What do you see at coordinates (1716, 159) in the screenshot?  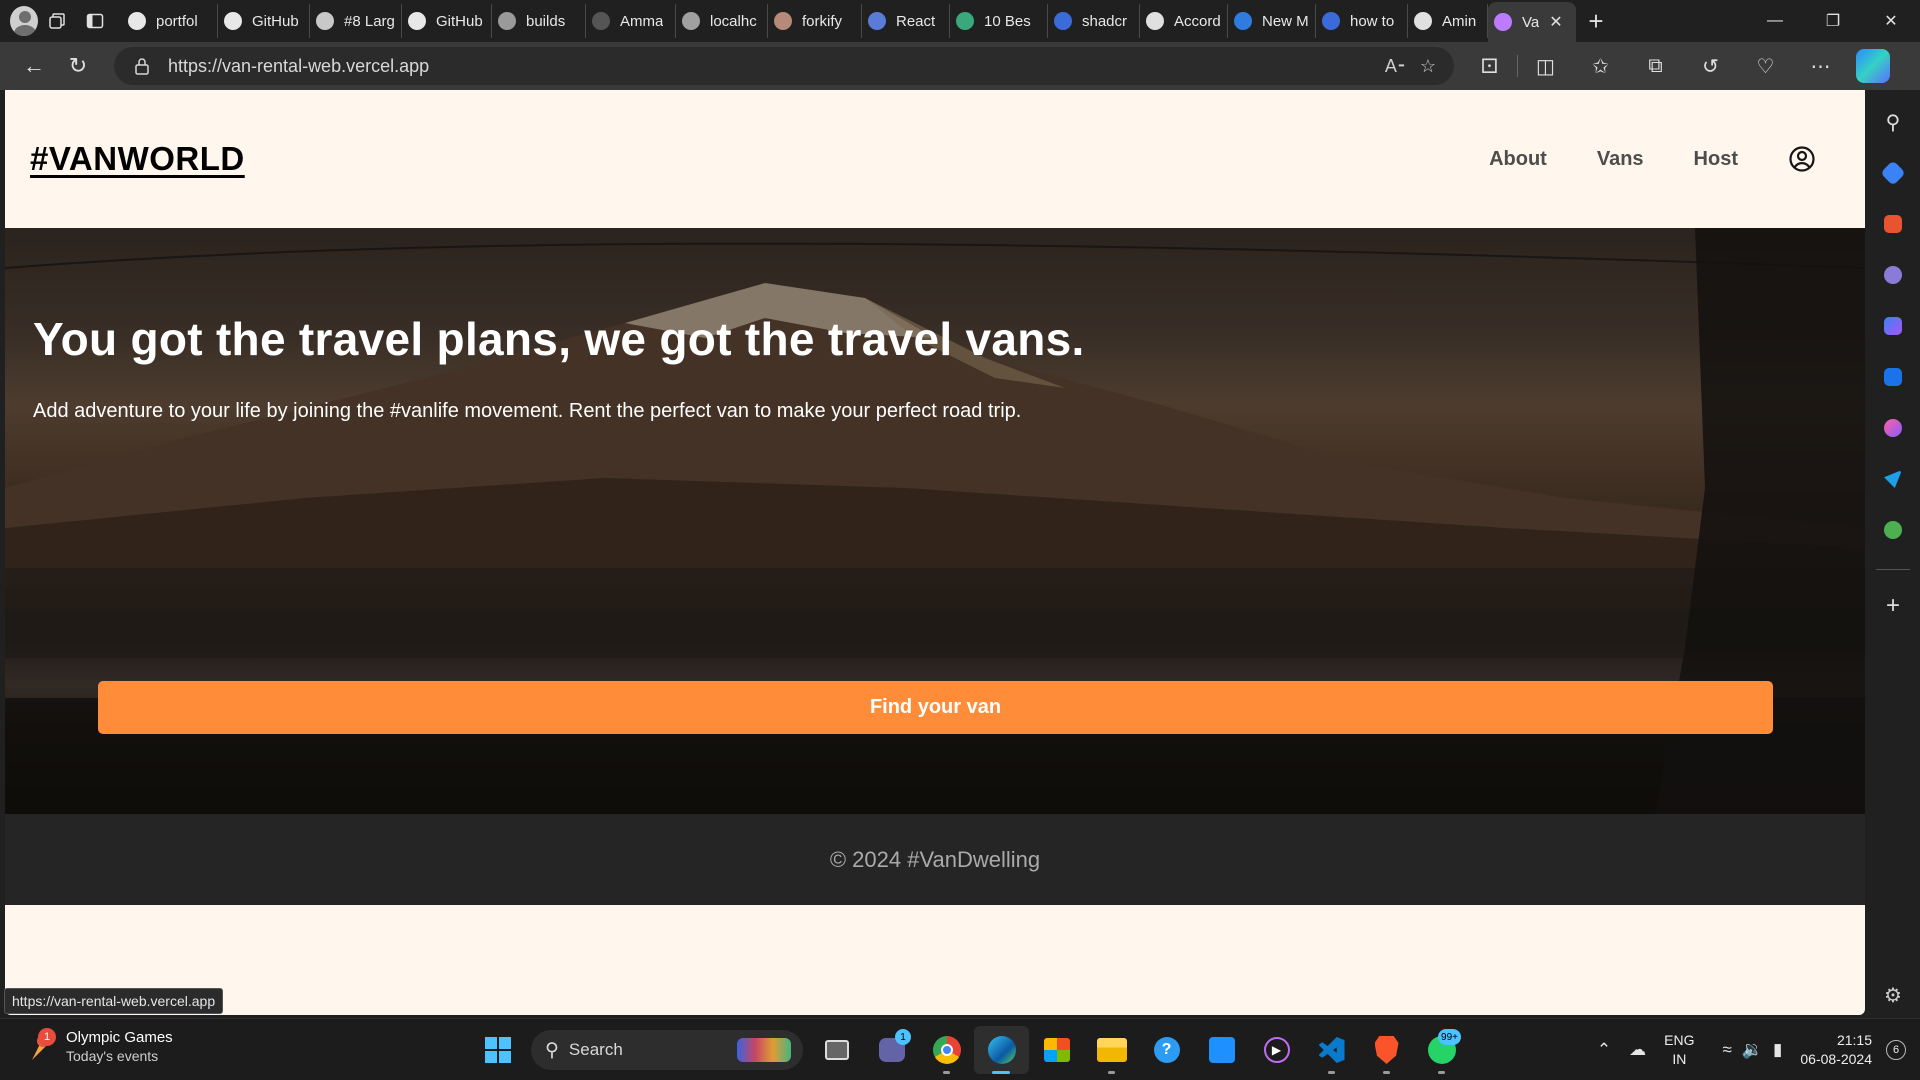 I see `nav-host-link: Host` at bounding box center [1716, 159].